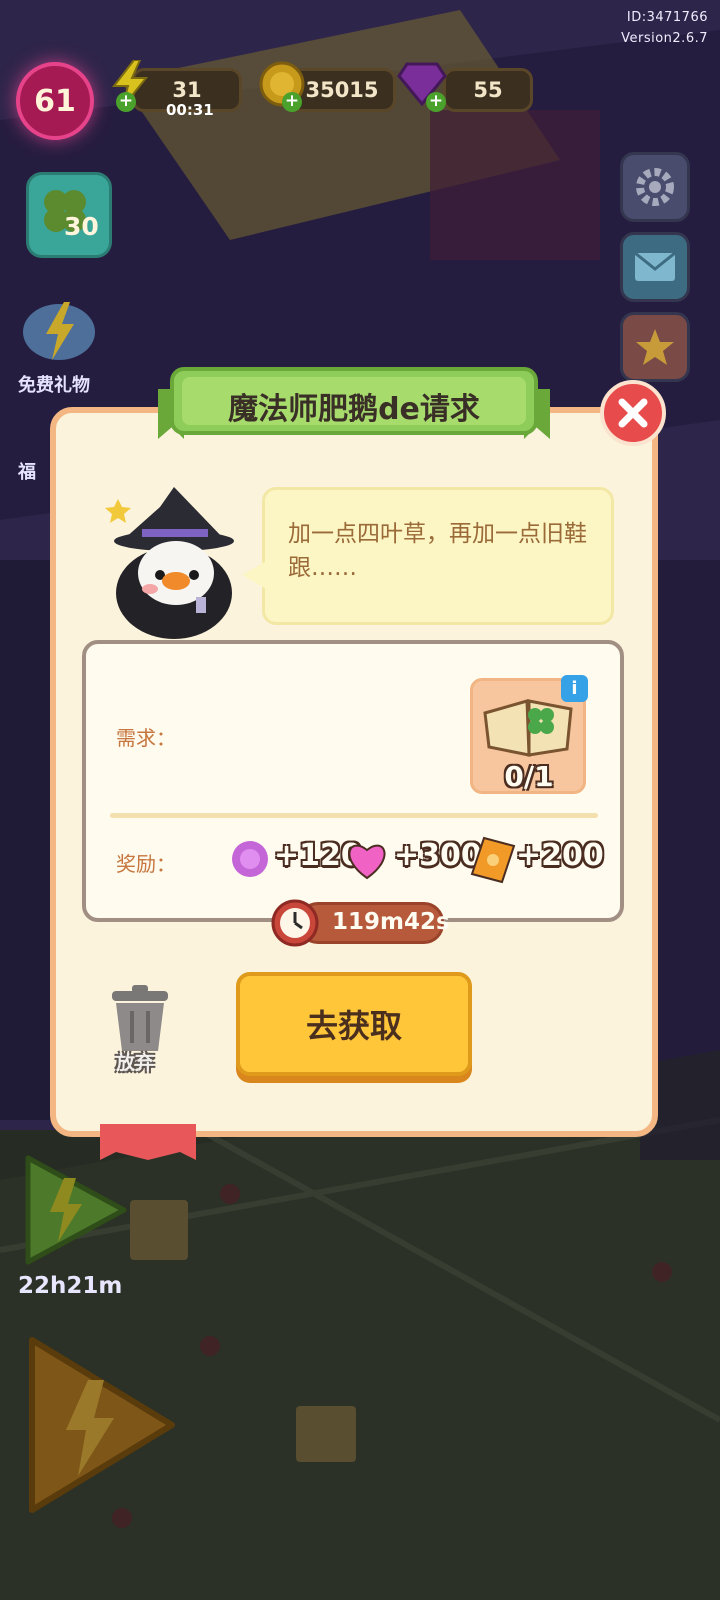 The image size is (720, 1600). What do you see at coordinates (148, 1142) in the screenshot?
I see `bottom-ribbon` at bounding box center [148, 1142].